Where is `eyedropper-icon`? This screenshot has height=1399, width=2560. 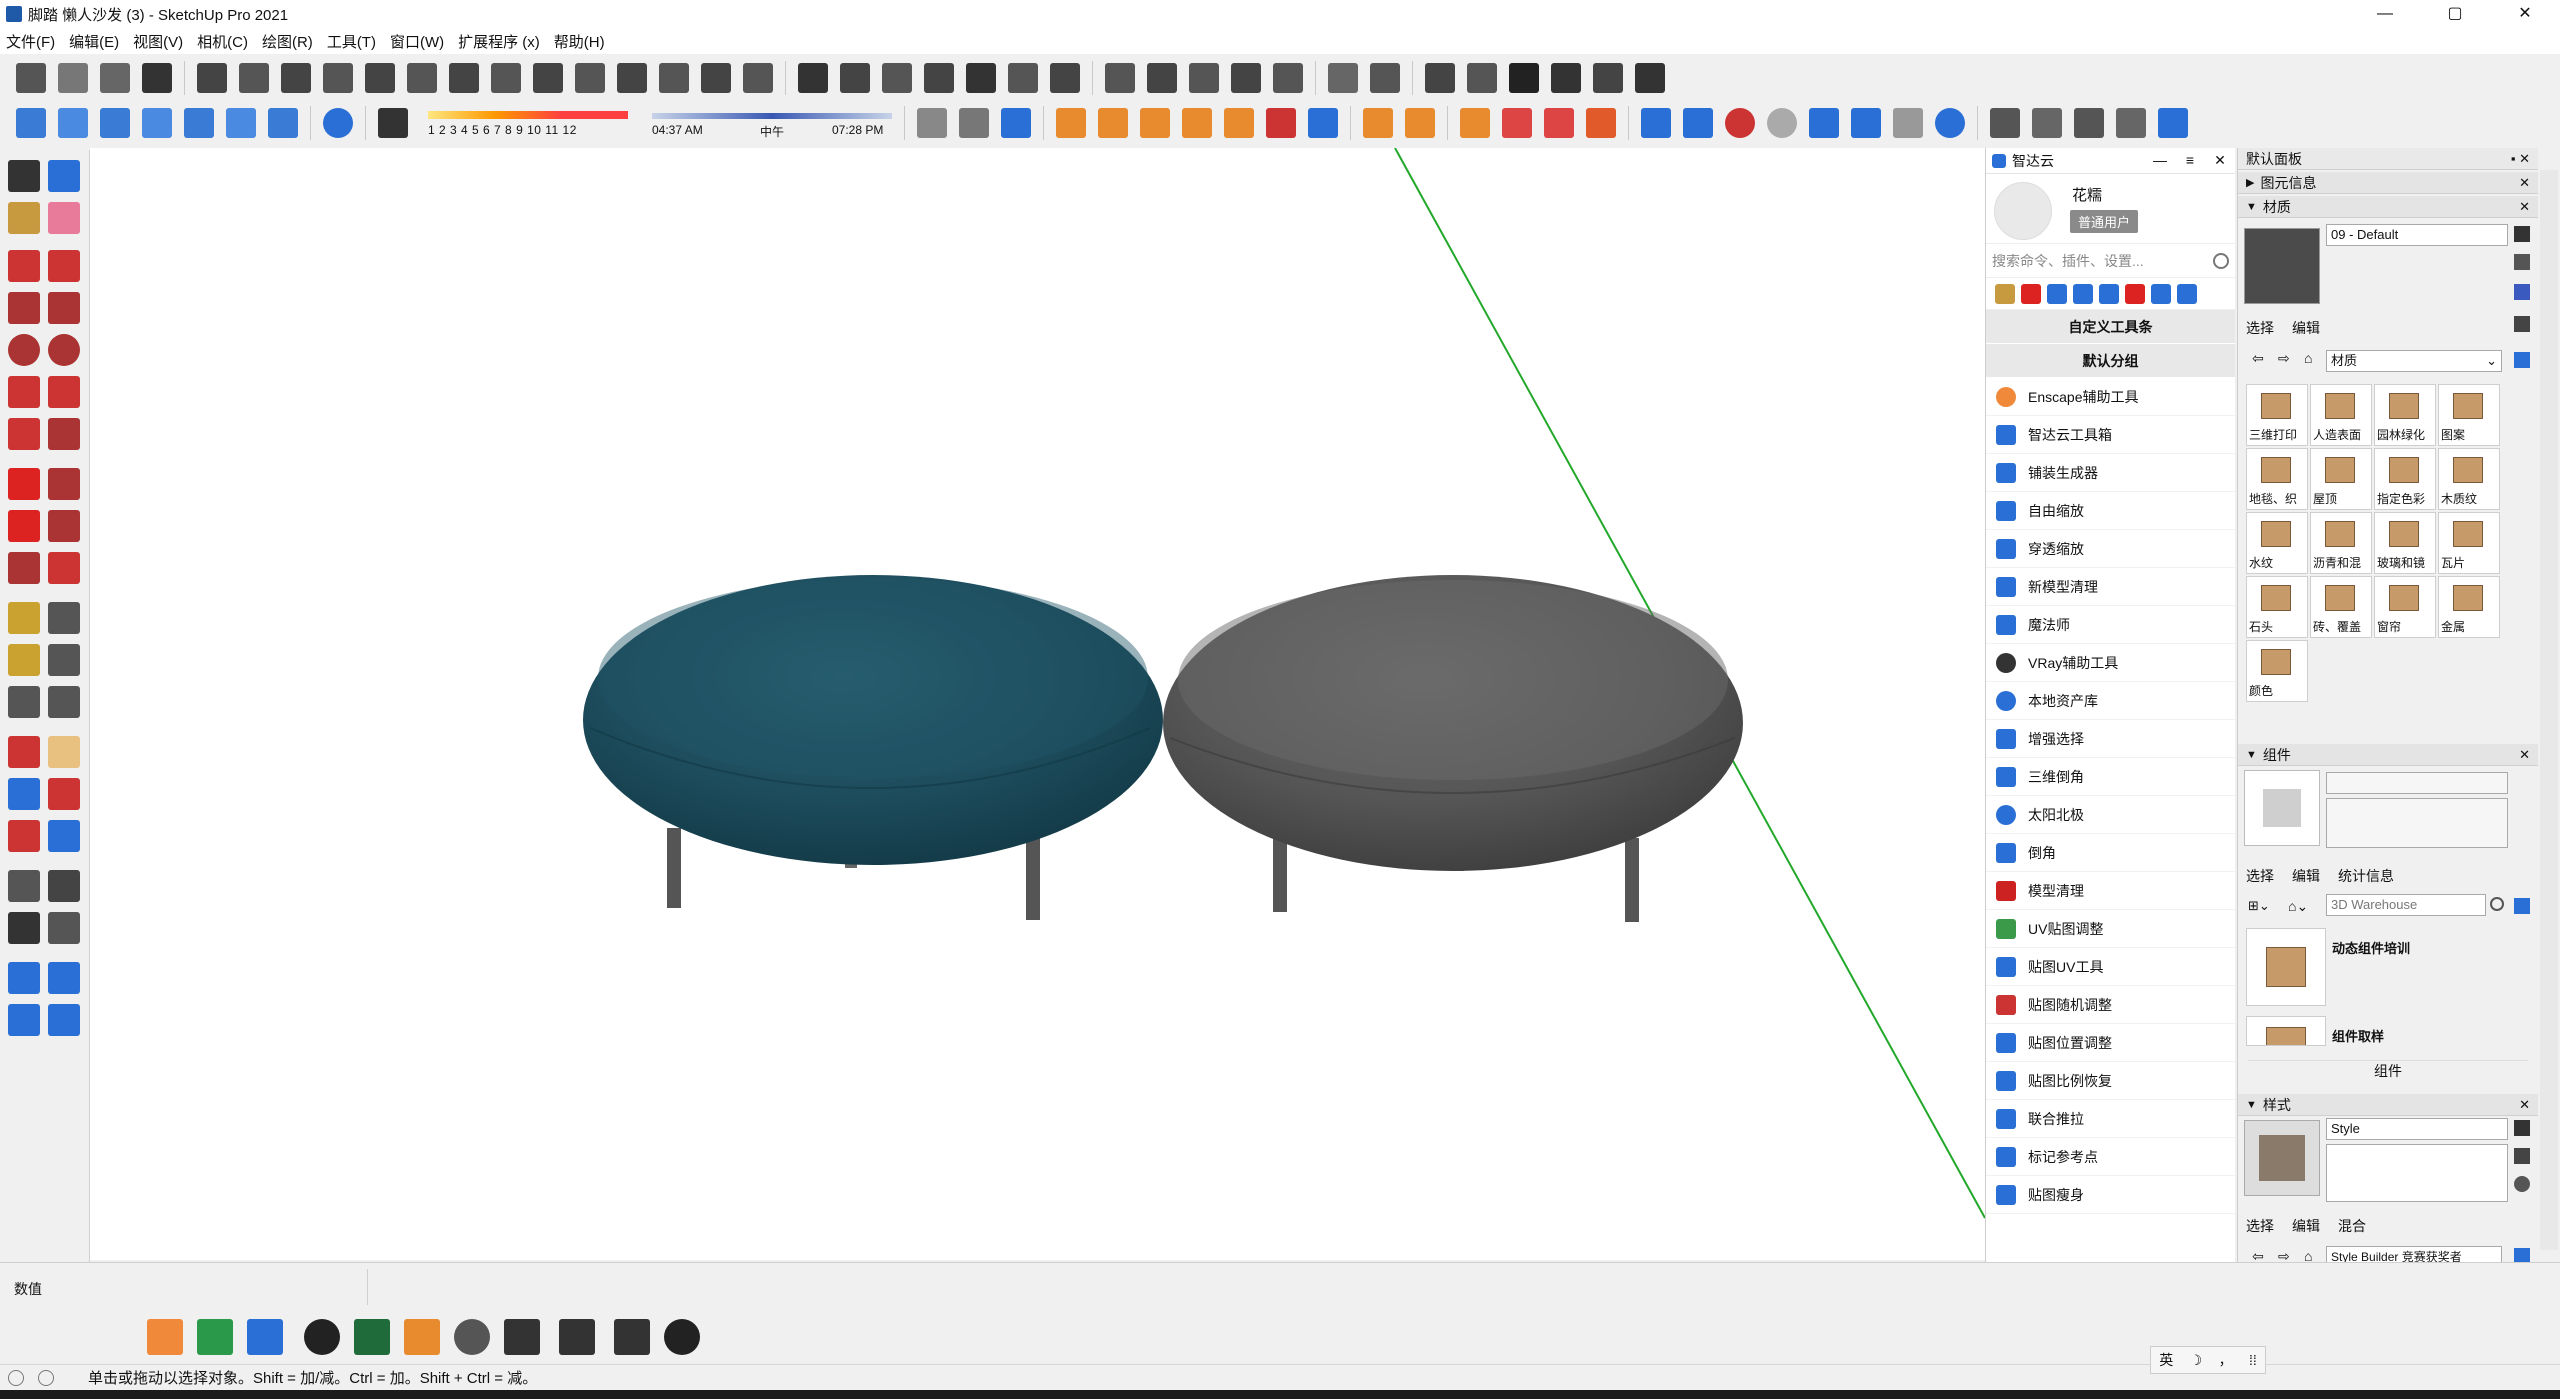
eyedropper-icon is located at coordinates (2522, 324).